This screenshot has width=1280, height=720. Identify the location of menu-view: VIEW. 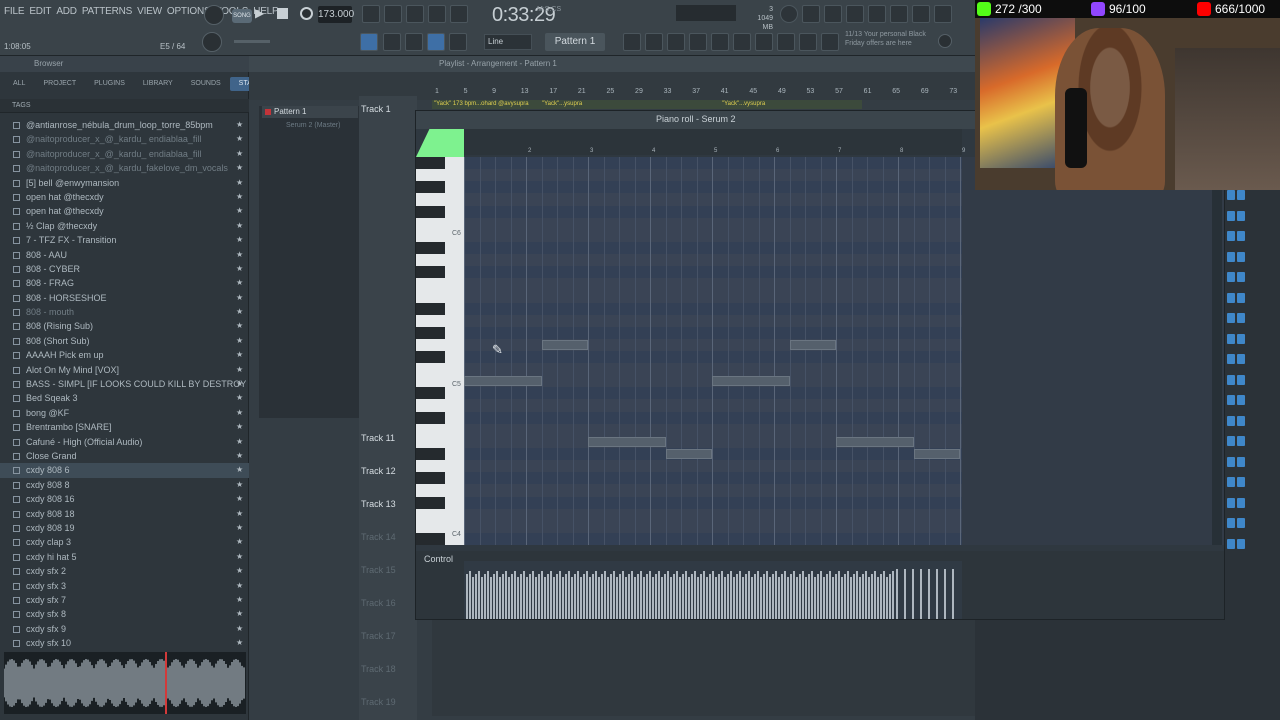
(149, 11).